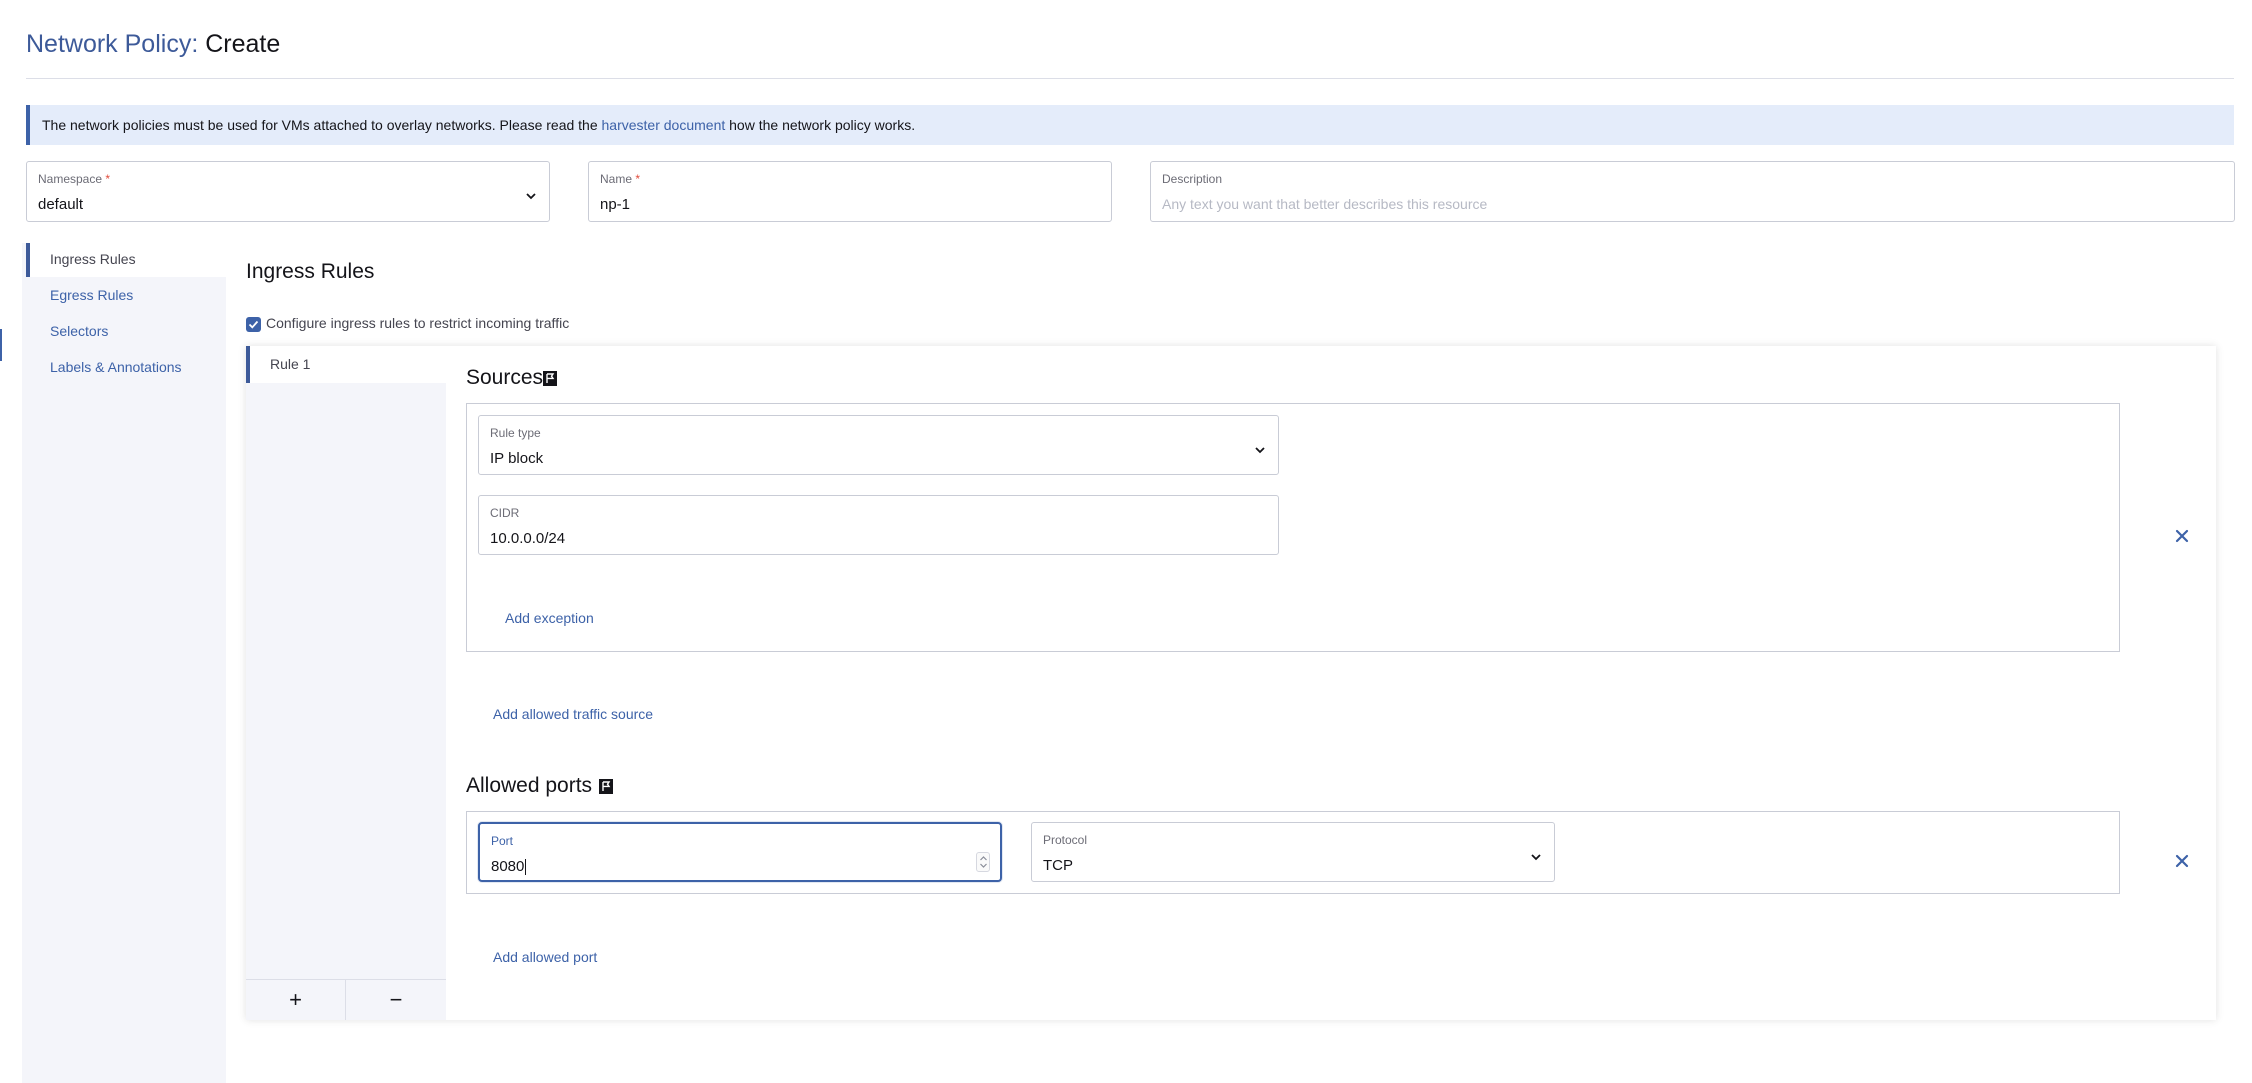 The image size is (2252, 1083). I want to click on stepper-arrows-icon, so click(983, 862).